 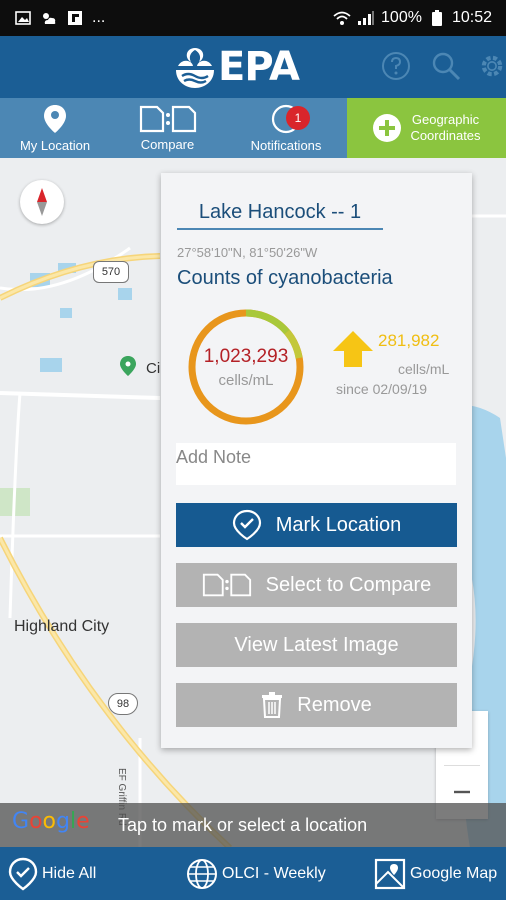 What do you see at coordinates (298, 118) in the screenshot?
I see `notification-badge: 1` at bounding box center [298, 118].